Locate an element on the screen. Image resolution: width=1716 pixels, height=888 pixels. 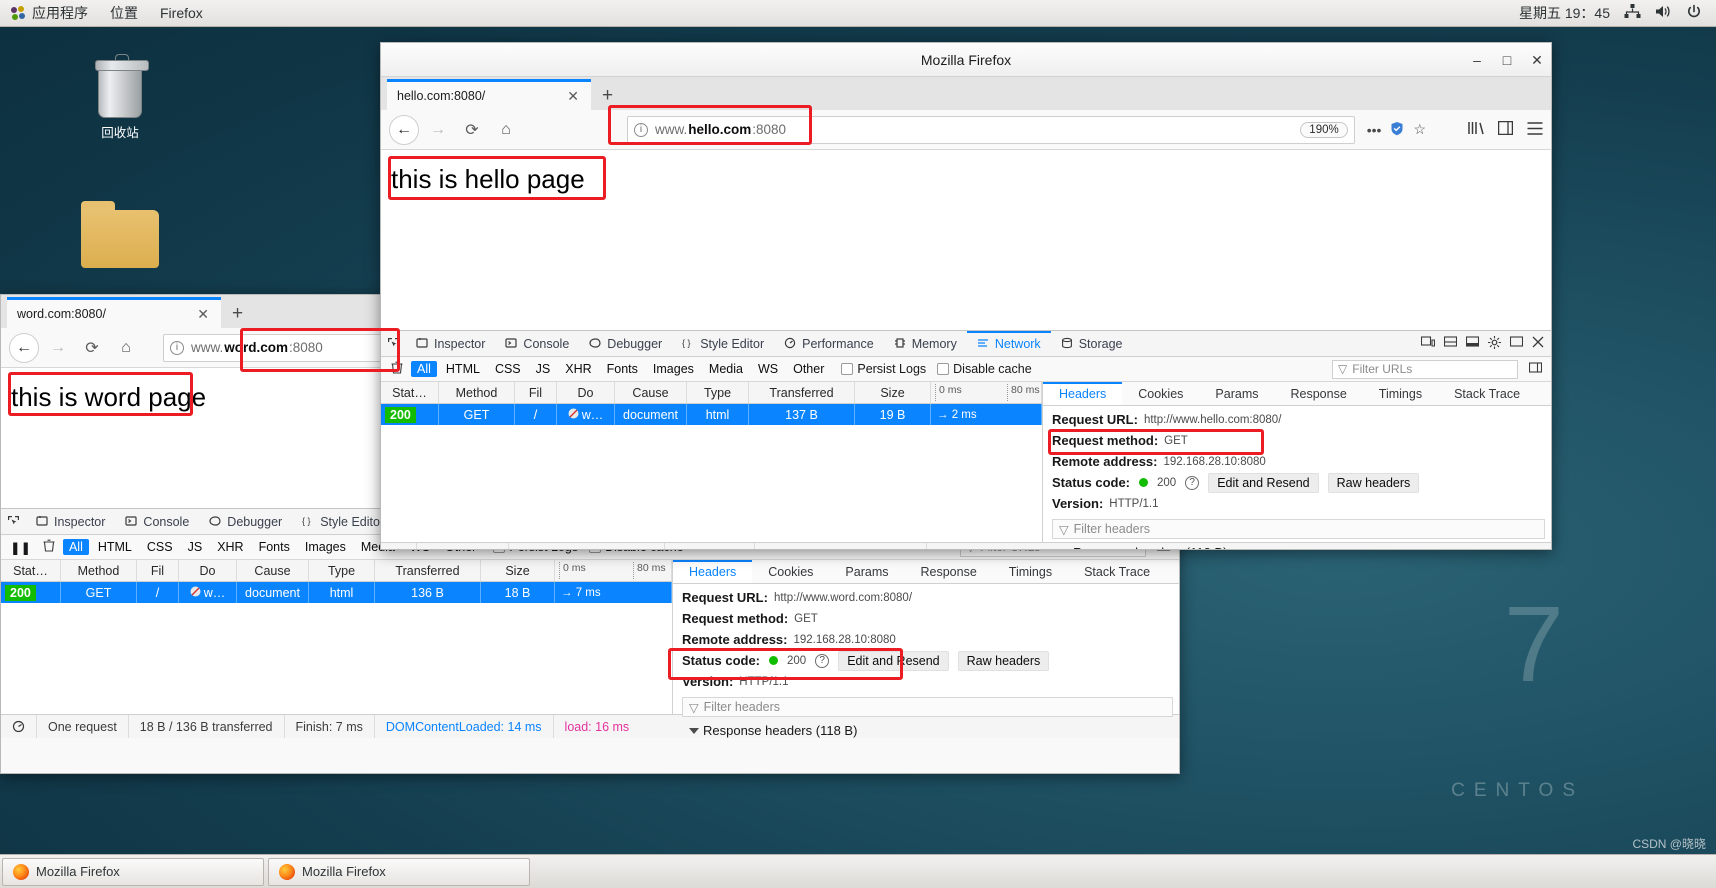
panel-clock: 星期五 19：45 is located at coordinates (1564, 13).